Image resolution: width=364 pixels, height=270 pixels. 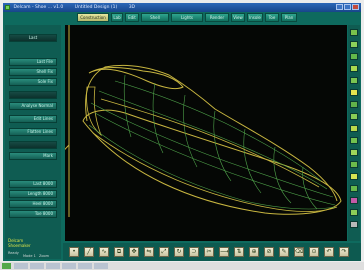 What do you see at coordinates (117, 17) in the screenshot?
I see `tab-lab: Lab` at bounding box center [117, 17].